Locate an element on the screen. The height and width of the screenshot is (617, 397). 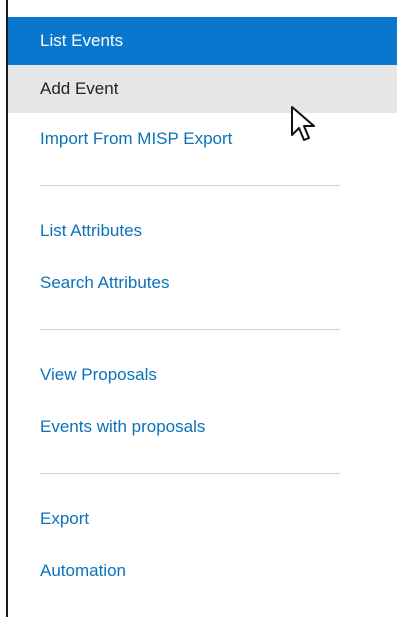
sidebar-item-list-events: List Events is located at coordinates (202, 41).